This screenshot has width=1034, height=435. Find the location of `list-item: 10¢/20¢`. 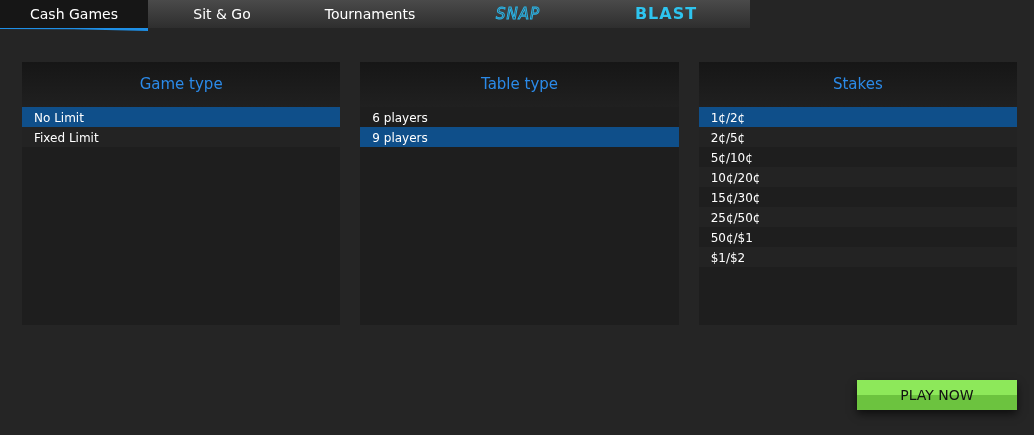

list-item: 10¢/20¢ is located at coordinates (857, 177).